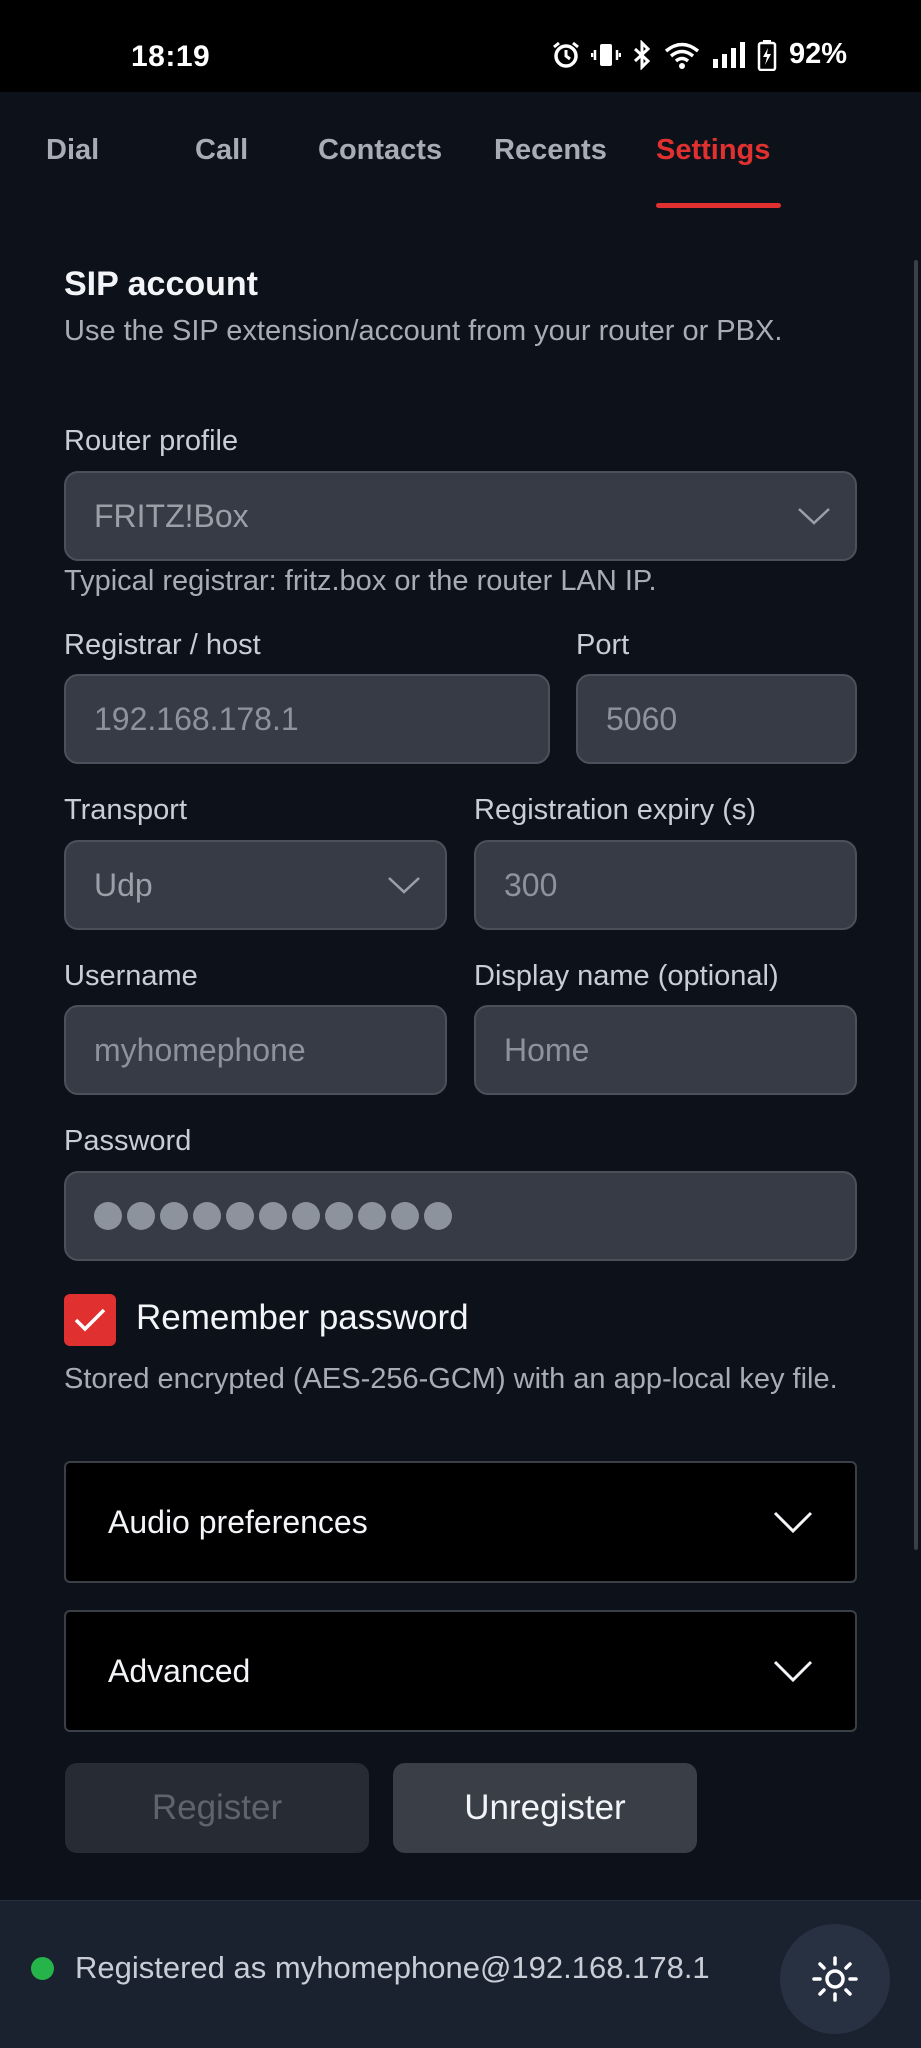 Image resolution: width=921 pixels, height=2048 pixels. What do you see at coordinates (460, 46) in the screenshot?
I see `status-bar: 18:19 92%` at bounding box center [460, 46].